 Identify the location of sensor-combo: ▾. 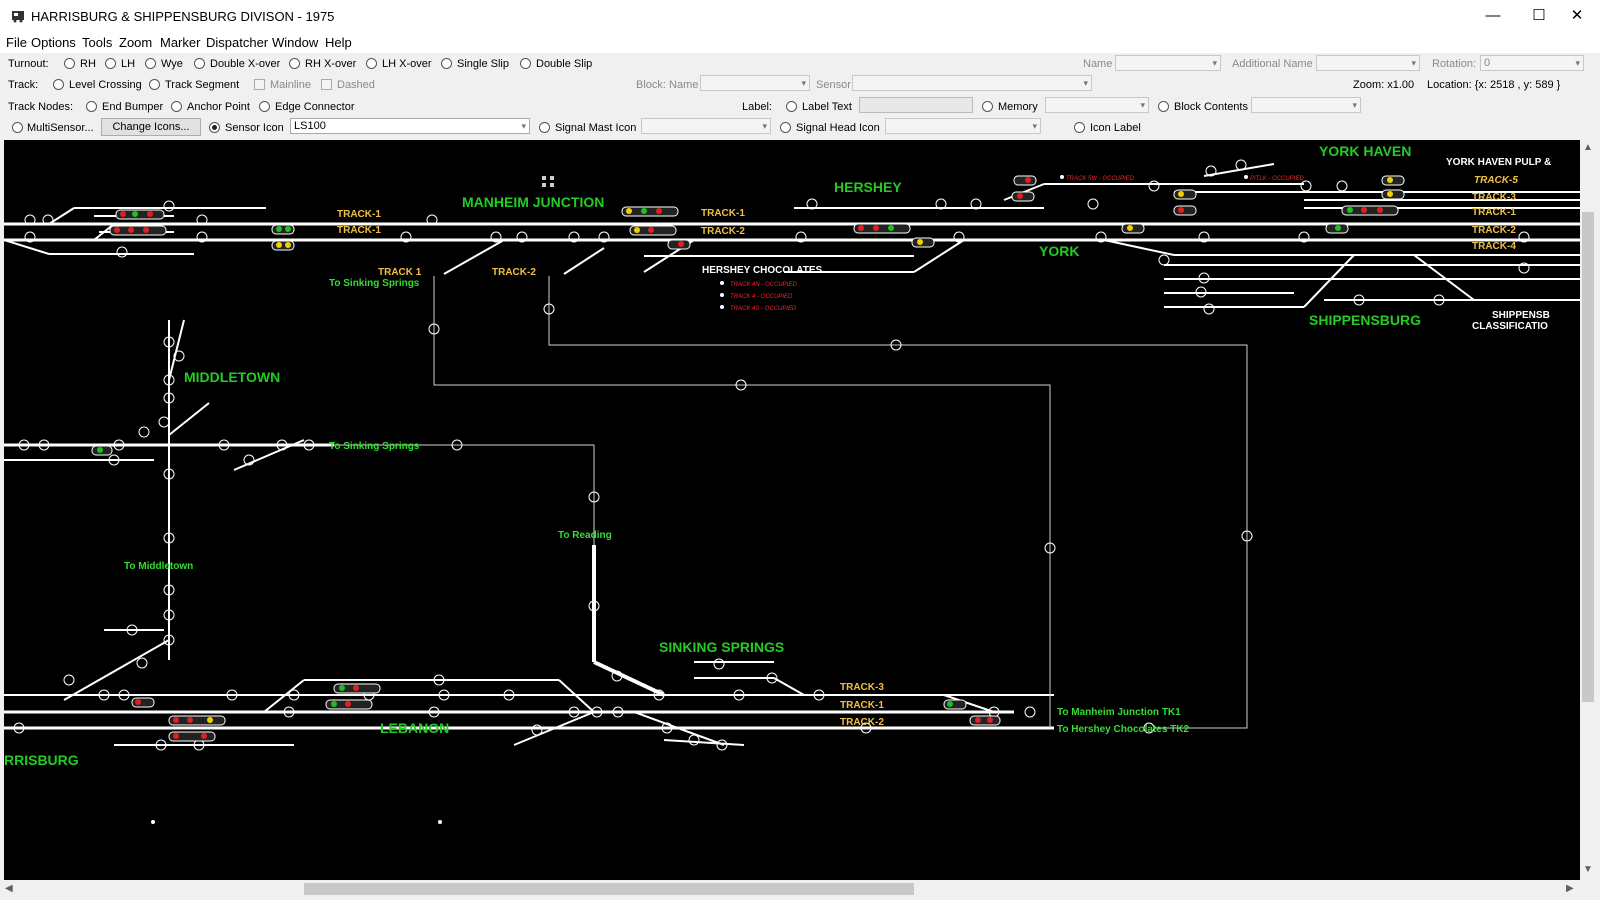
(972, 83).